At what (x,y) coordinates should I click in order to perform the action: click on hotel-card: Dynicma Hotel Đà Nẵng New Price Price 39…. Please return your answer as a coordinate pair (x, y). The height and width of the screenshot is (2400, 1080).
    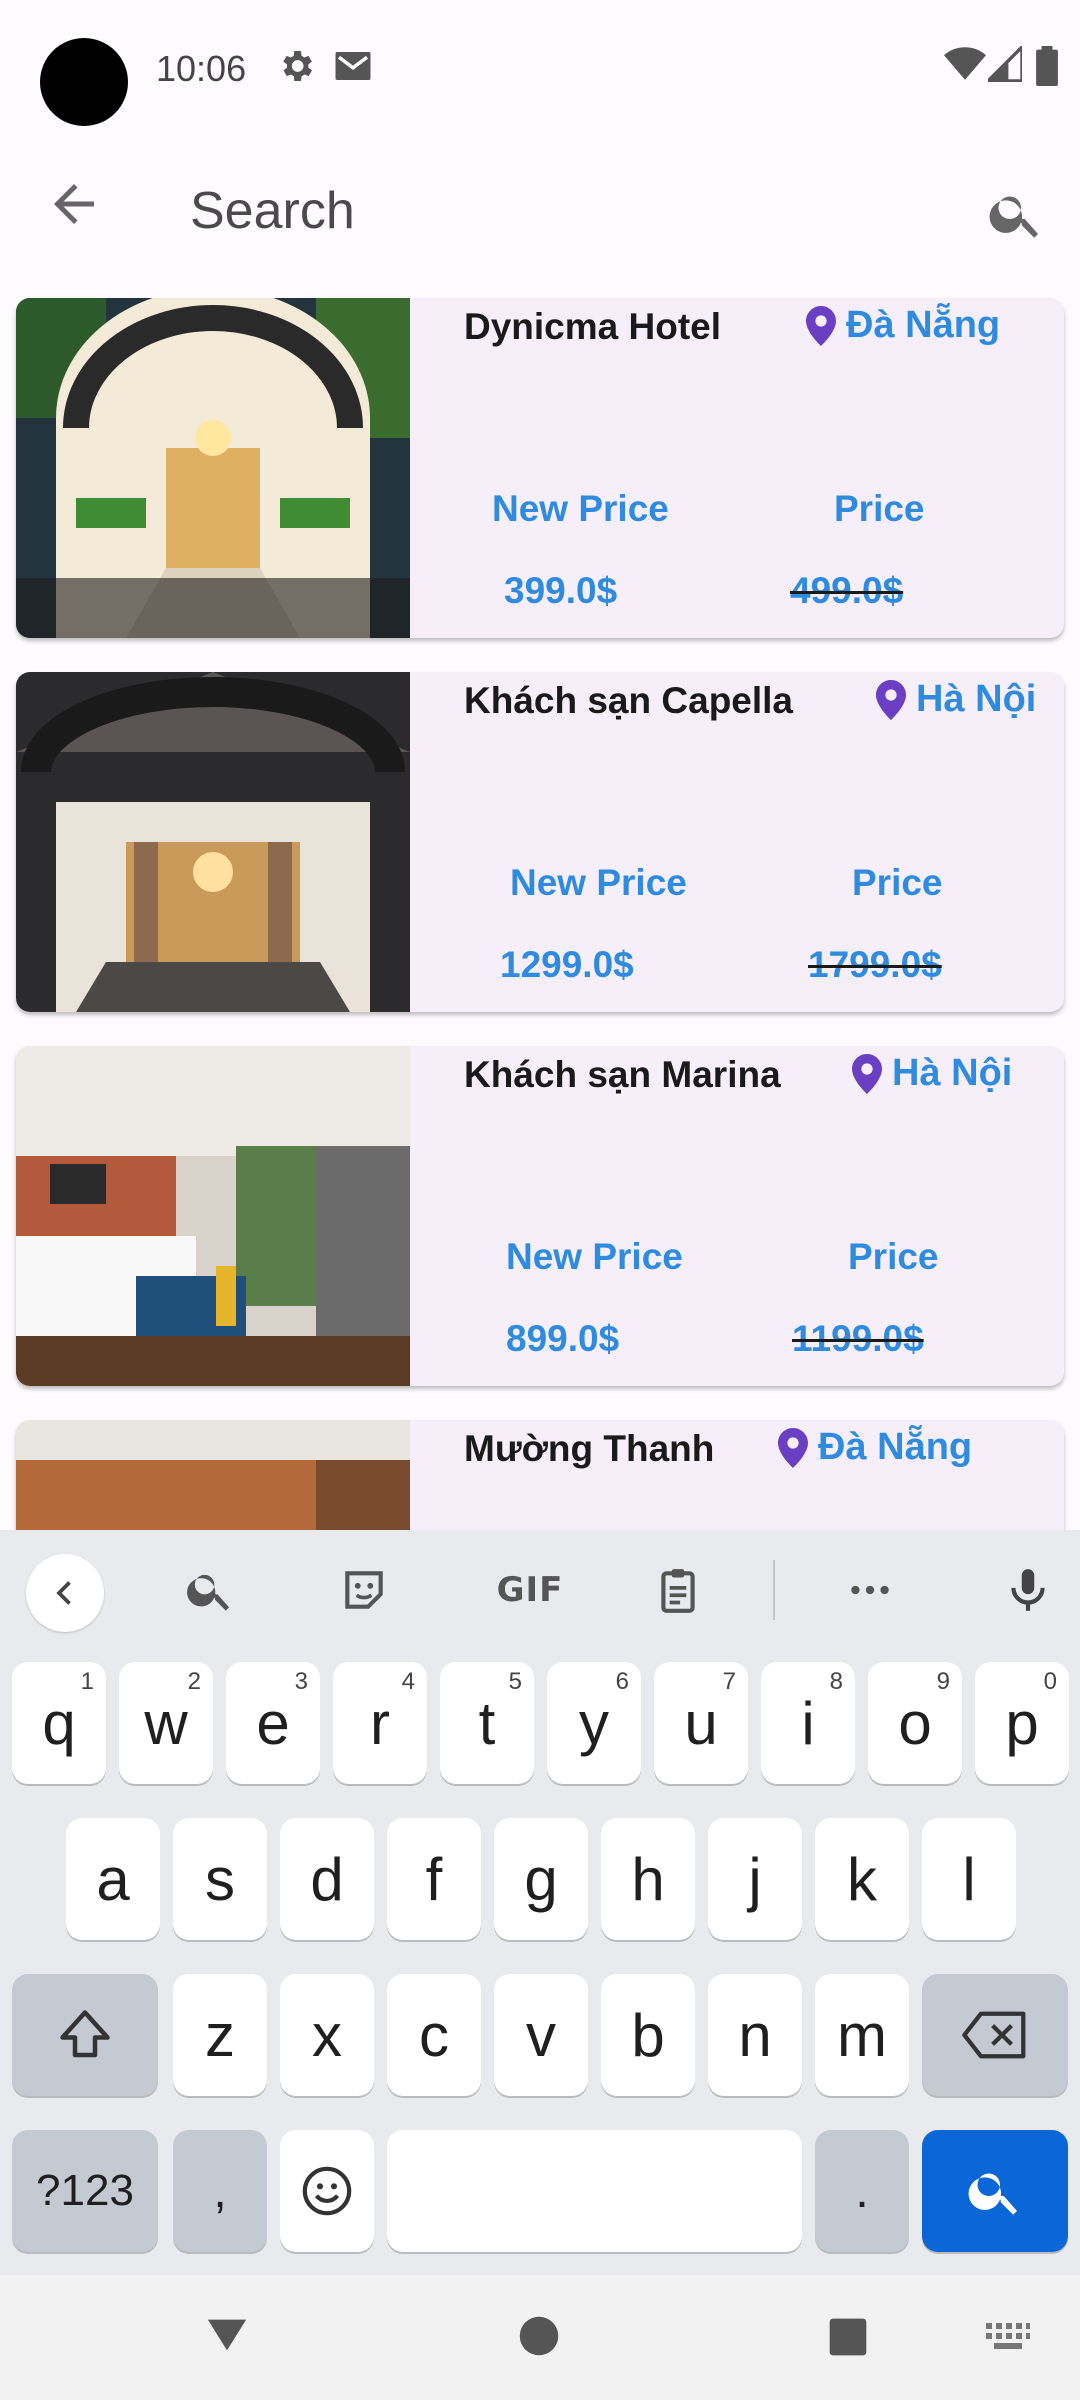
    Looking at the image, I should click on (540, 468).